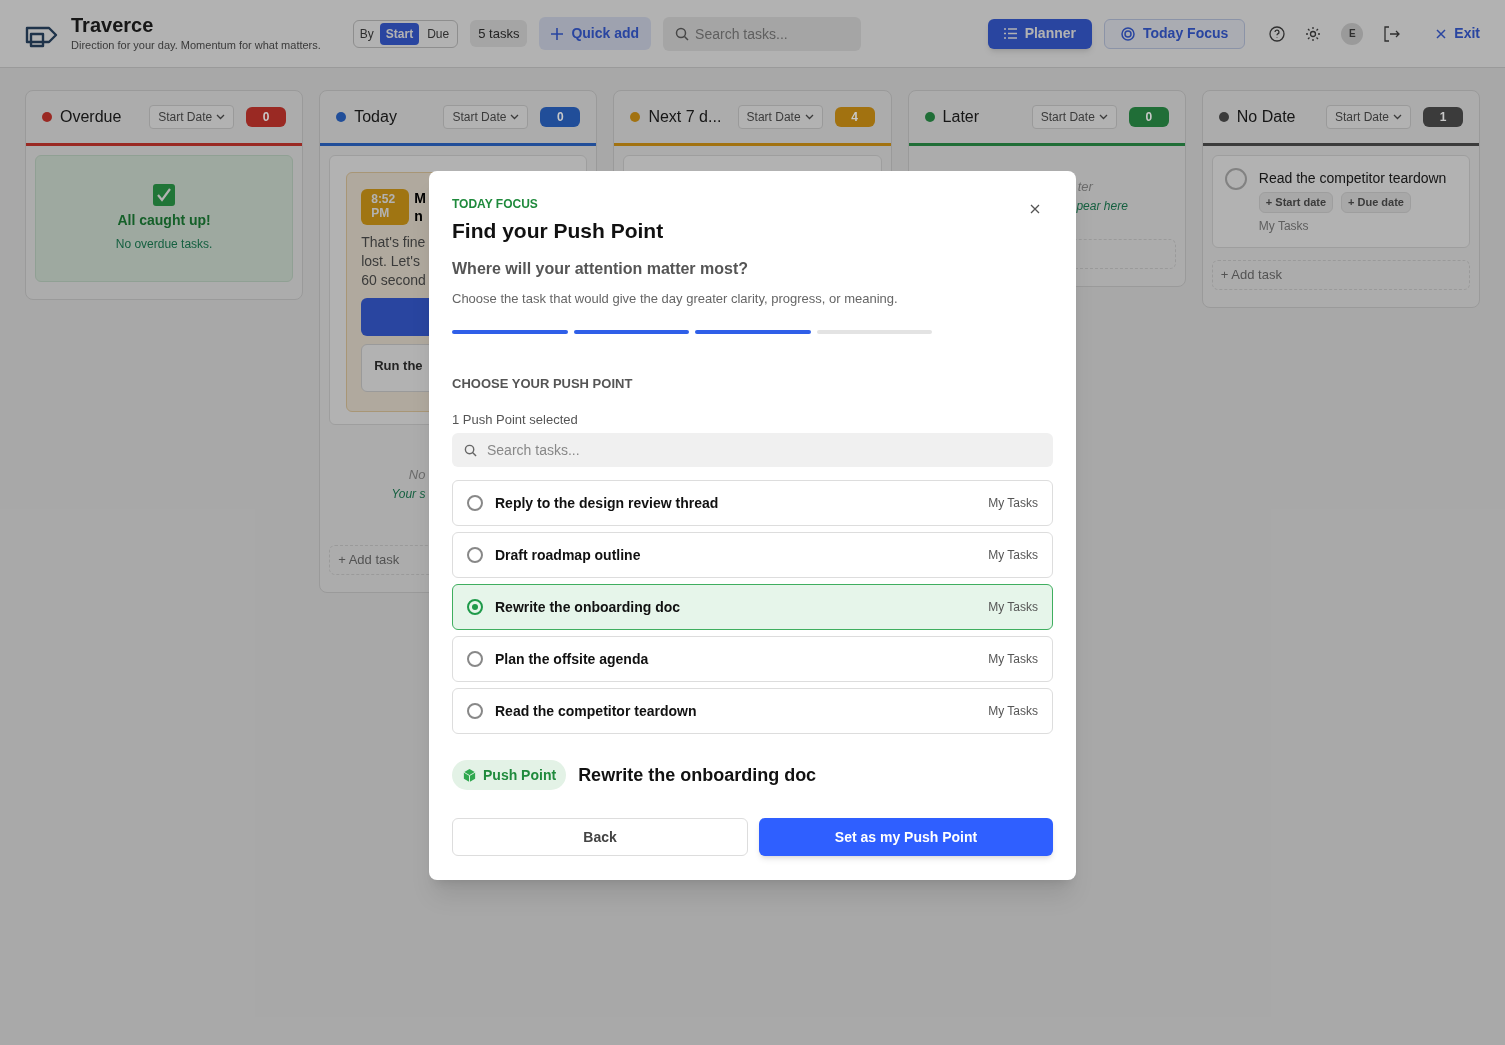  I want to click on count-badge: 4, so click(854, 117).